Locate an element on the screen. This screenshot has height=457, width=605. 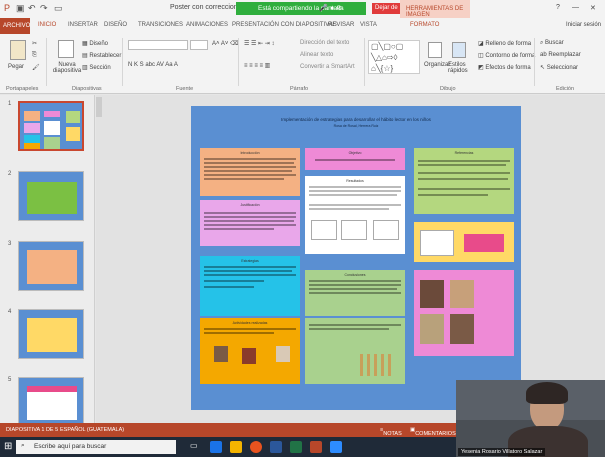
language-indicator: ESPAÑOL (GUATEMALA) is located at coordinates (92, 430).